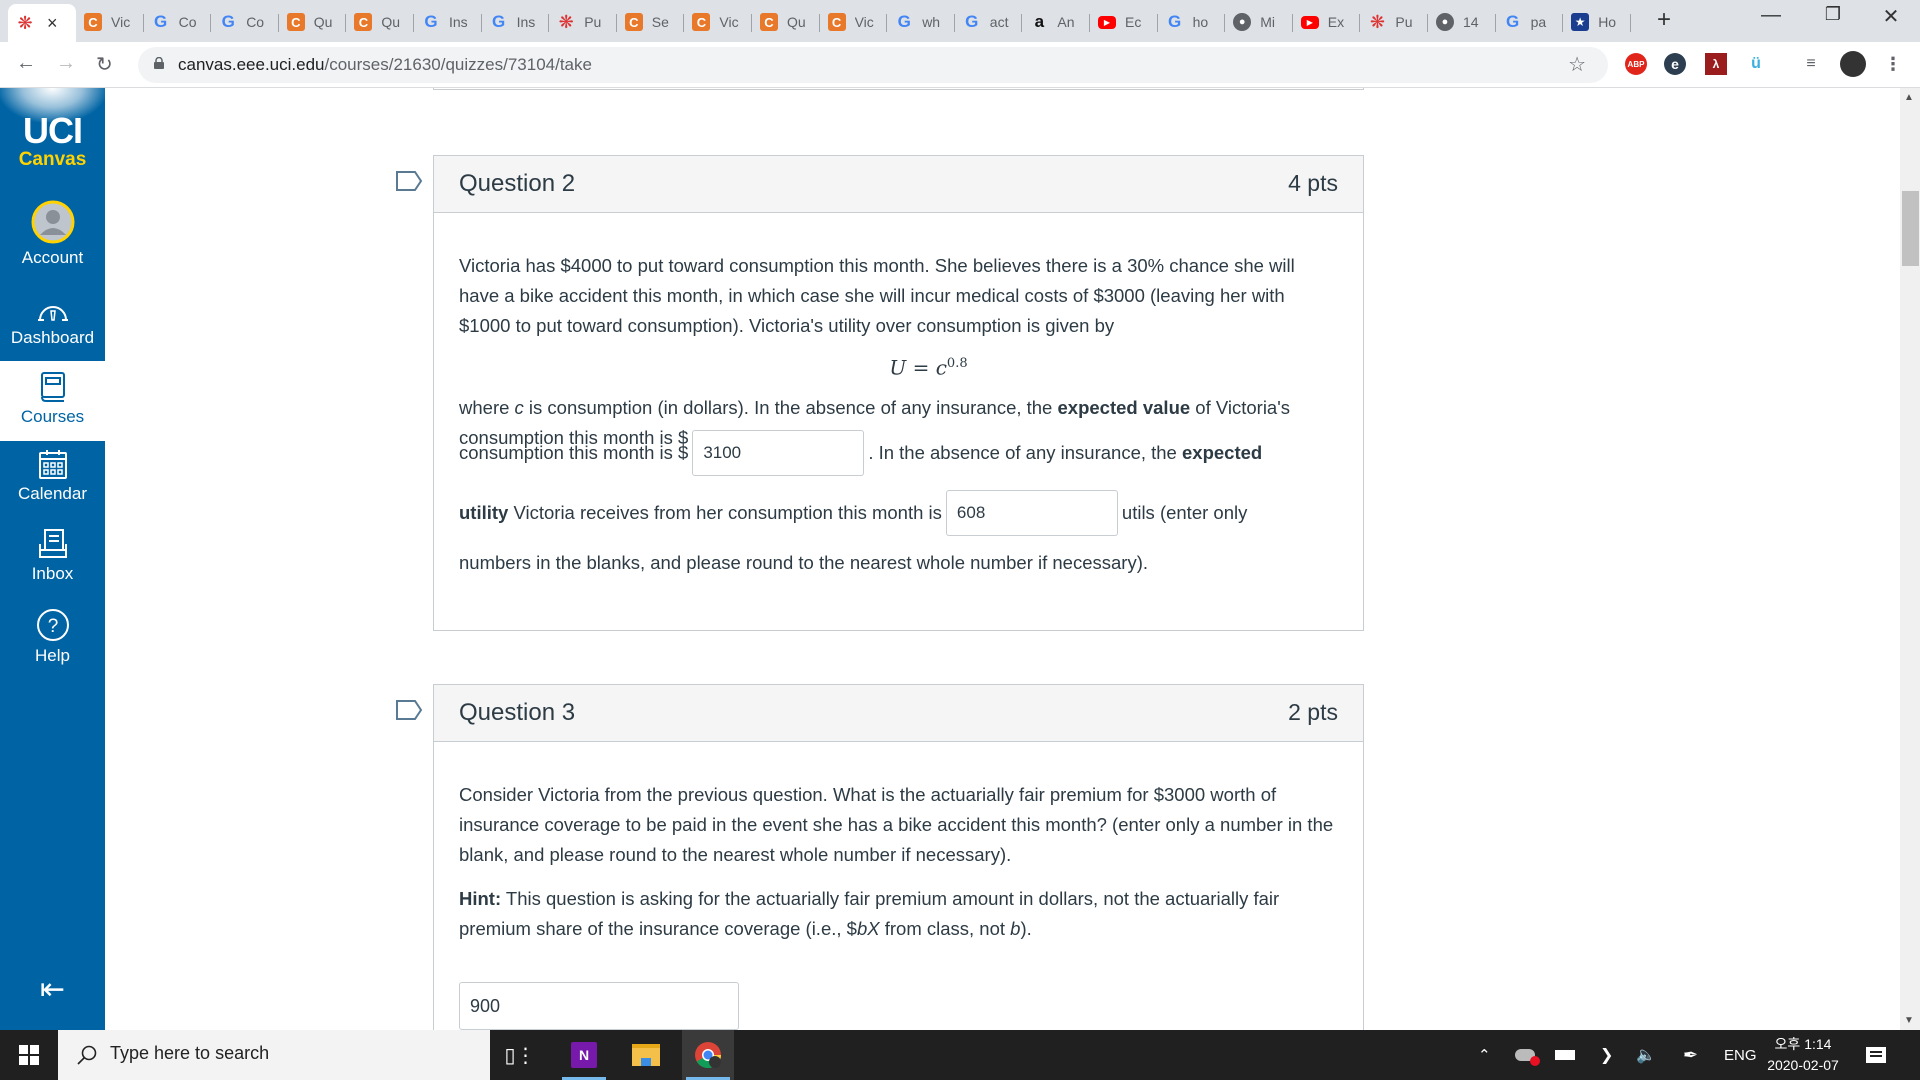 The image size is (1920, 1080). I want to click on taskbar-clock: 오후 1:14 2020-02-07, so click(1803, 1055).